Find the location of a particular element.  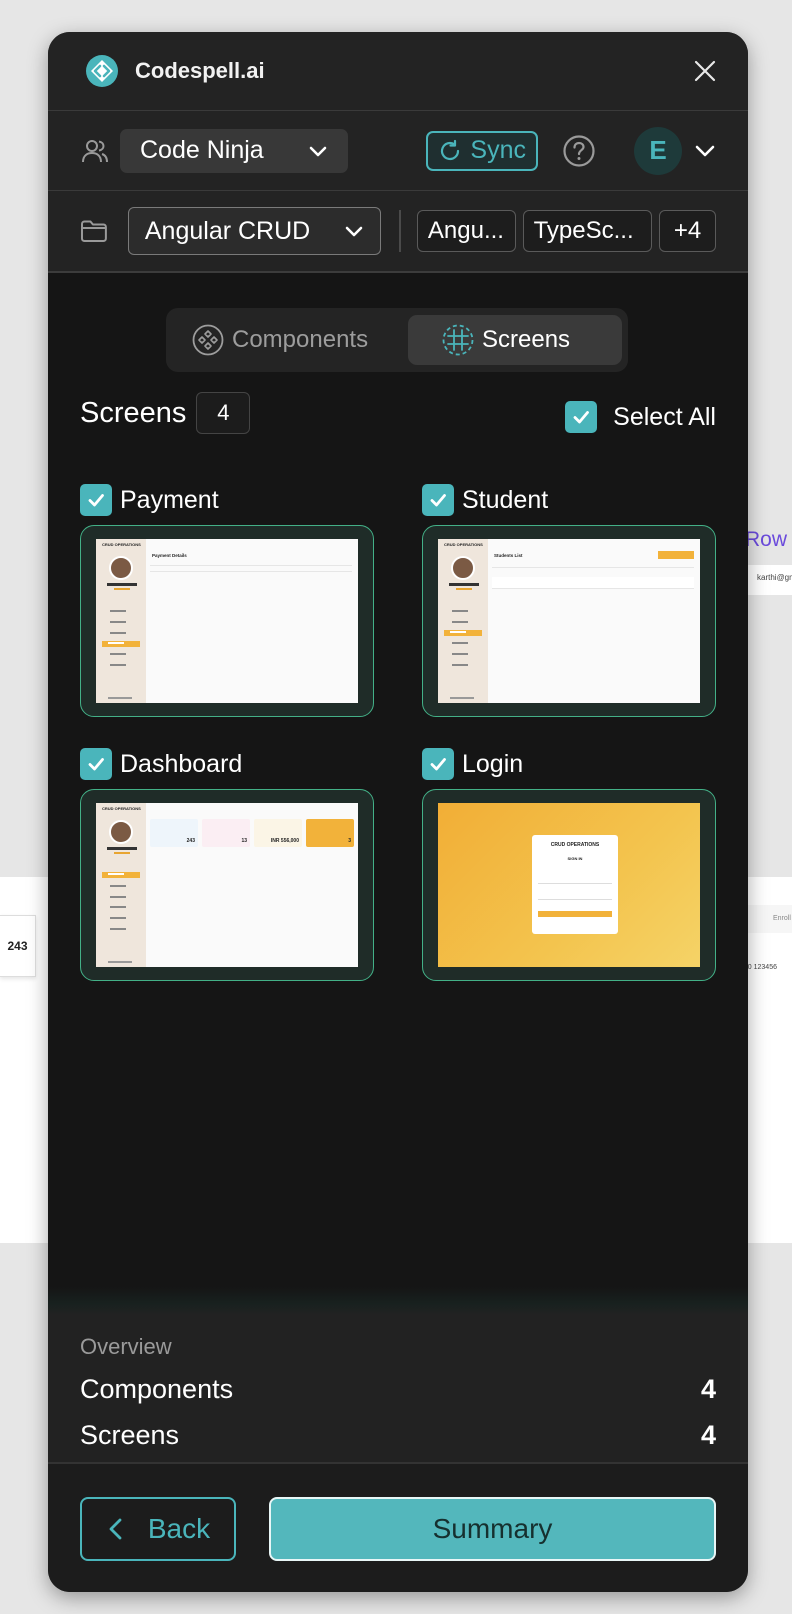

screen-preview-frame: CRUD OPERATIONS Students List is located at coordinates (569, 621).